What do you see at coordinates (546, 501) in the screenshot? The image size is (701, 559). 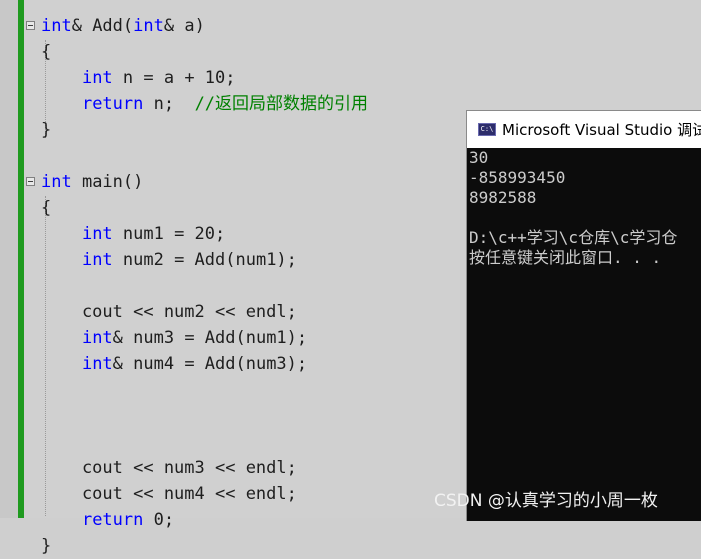 I see `watermark: CSDN @认真学习的小周一枚` at bounding box center [546, 501].